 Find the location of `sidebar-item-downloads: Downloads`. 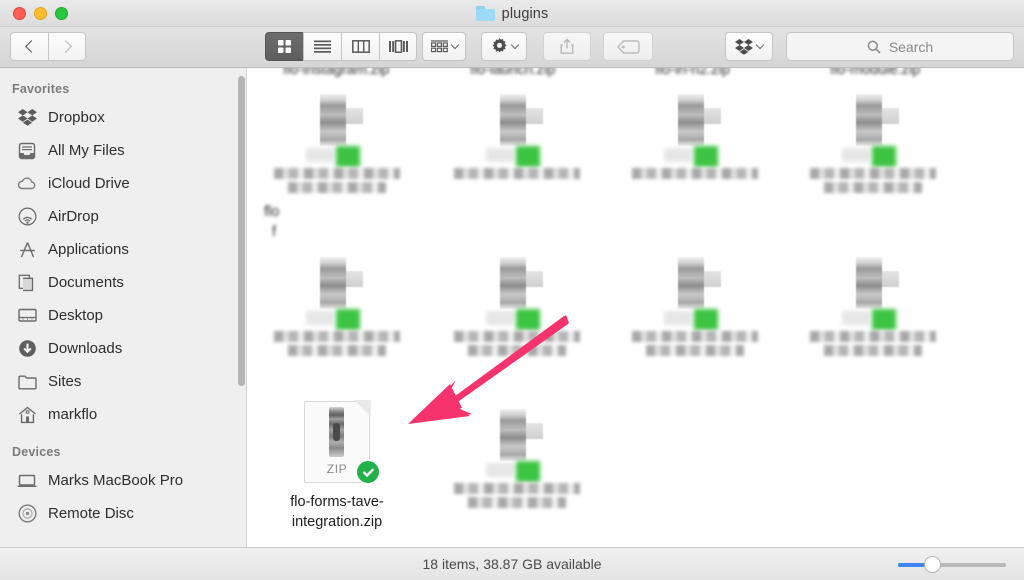

sidebar-item-downloads: Downloads is located at coordinates (123, 348).